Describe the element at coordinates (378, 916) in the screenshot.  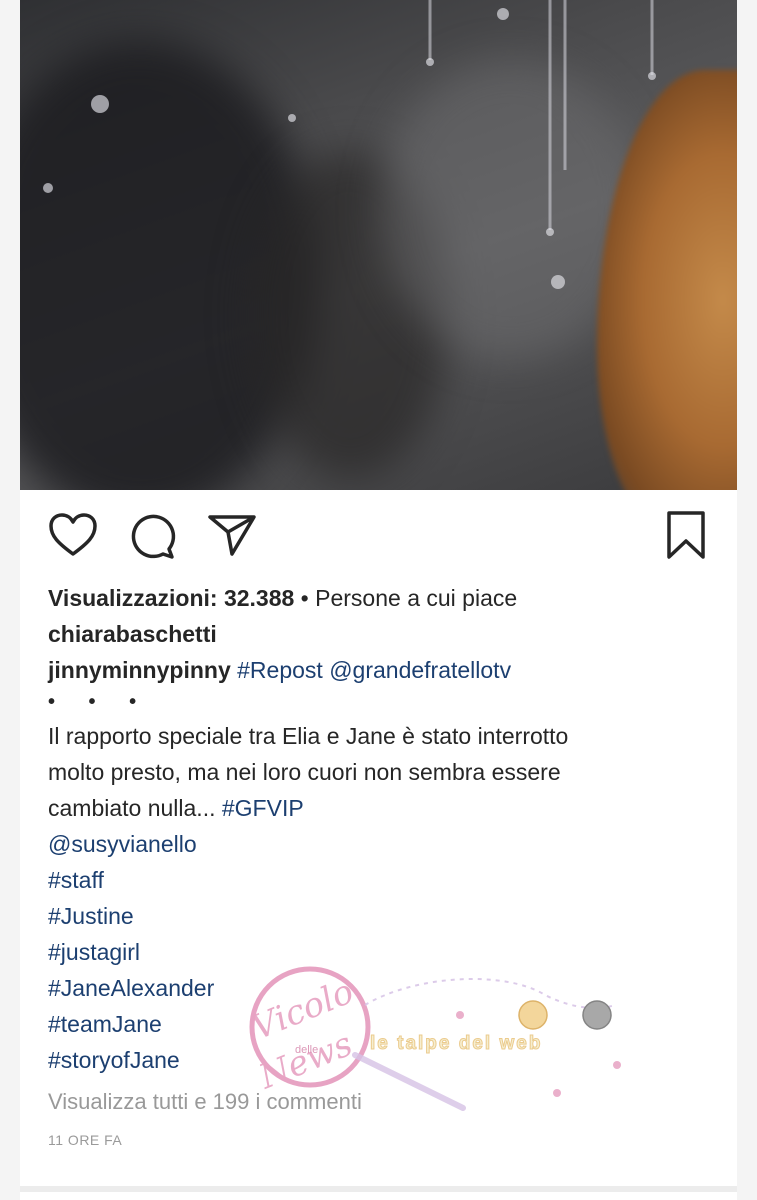
I see `hashtag-justine: #Justine` at that location.